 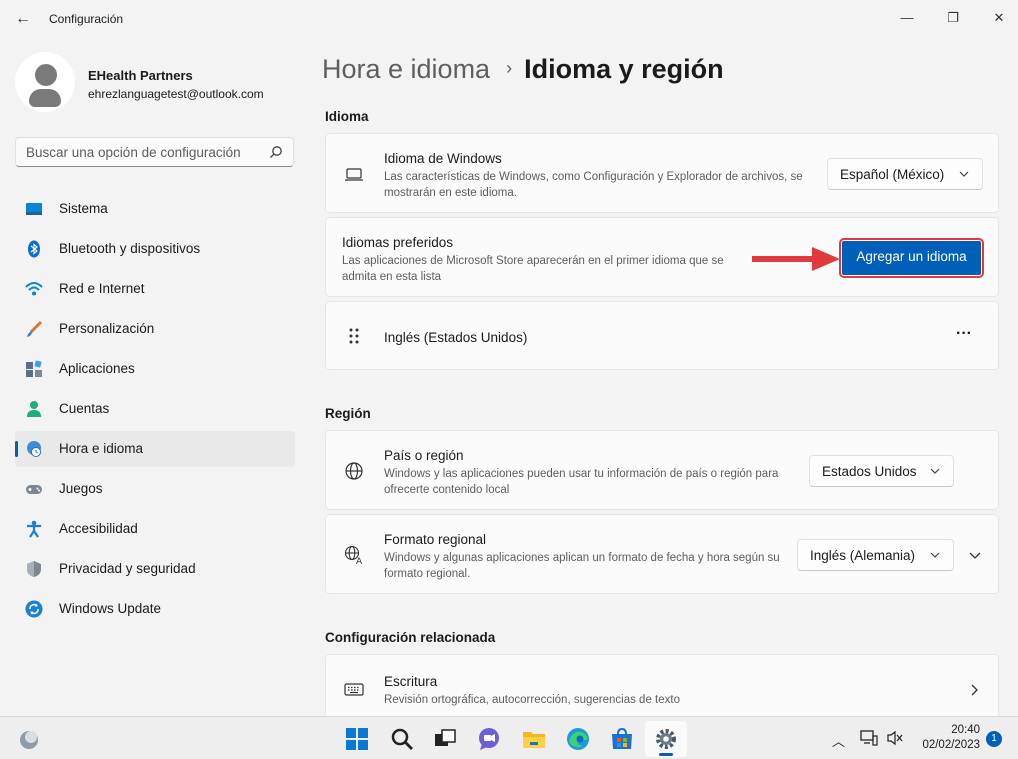 What do you see at coordinates (155, 369) in the screenshot?
I see `sidebar-item-aplicaciones: Aplicaciones` at bounding box center [155, 369].